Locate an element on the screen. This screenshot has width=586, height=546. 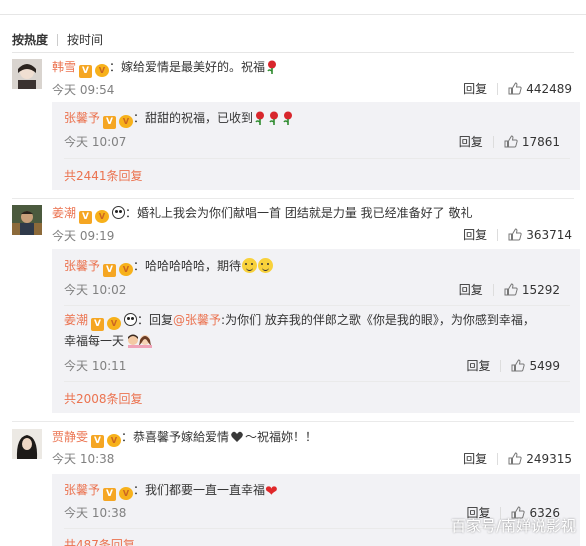
reply-2-2-line-2: 幸福每一天 is located at coordinates (110, 341).